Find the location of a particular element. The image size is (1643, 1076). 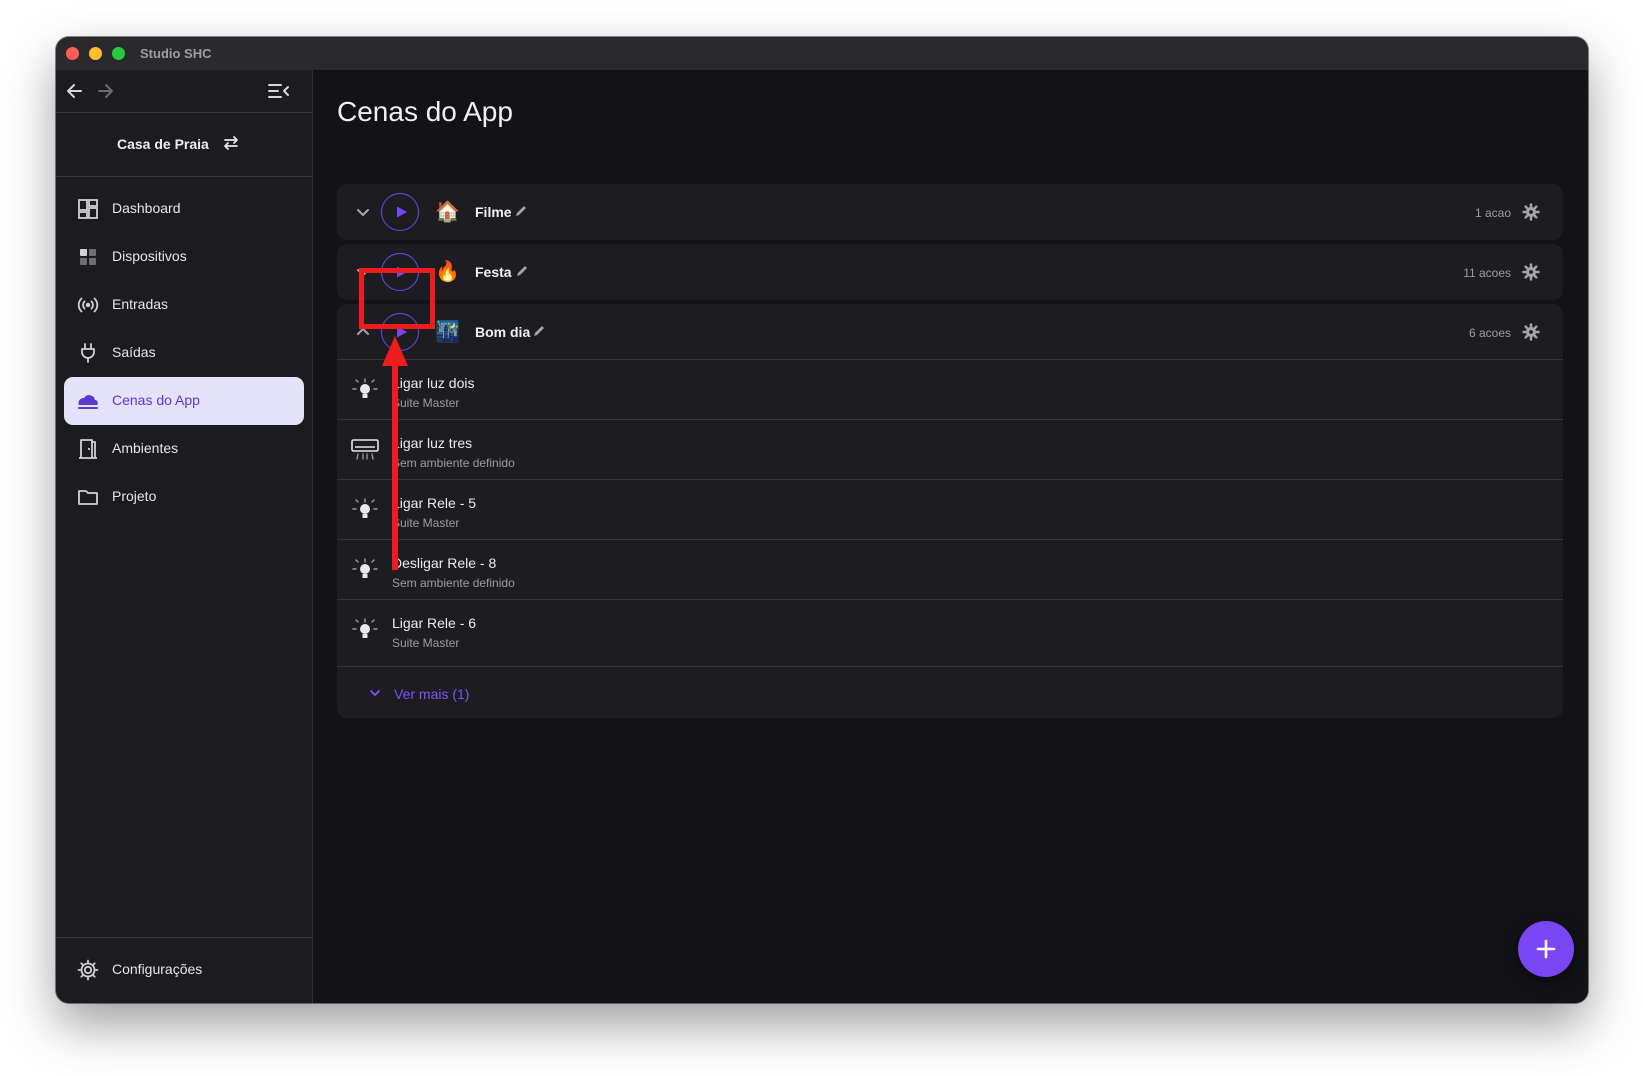

zoom-window-button is located at coordinates (118, 53).